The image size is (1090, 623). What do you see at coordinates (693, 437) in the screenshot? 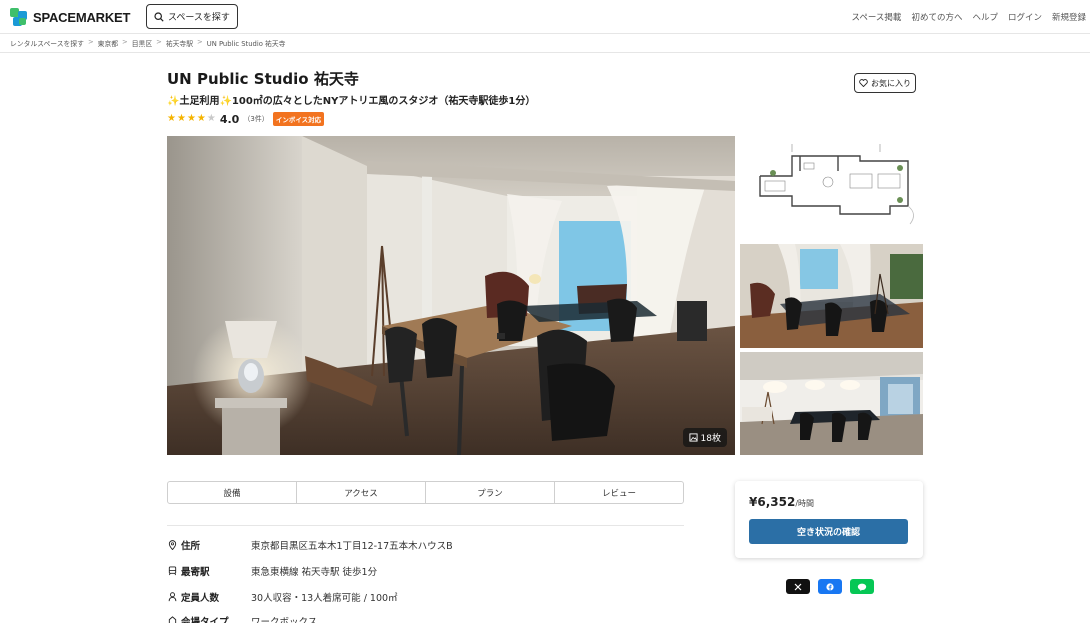
I see `photos-icon` at bounding box center [693, 437].